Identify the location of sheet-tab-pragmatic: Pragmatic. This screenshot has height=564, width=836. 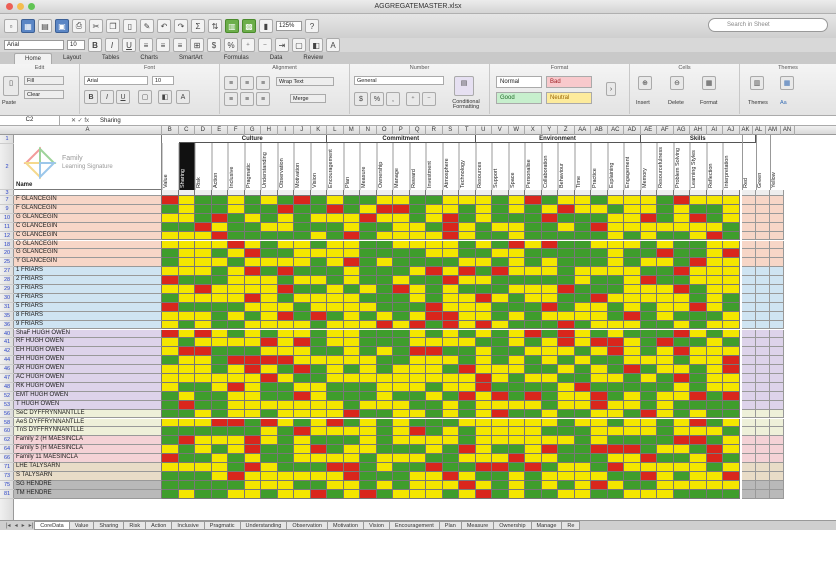
(222, 525).